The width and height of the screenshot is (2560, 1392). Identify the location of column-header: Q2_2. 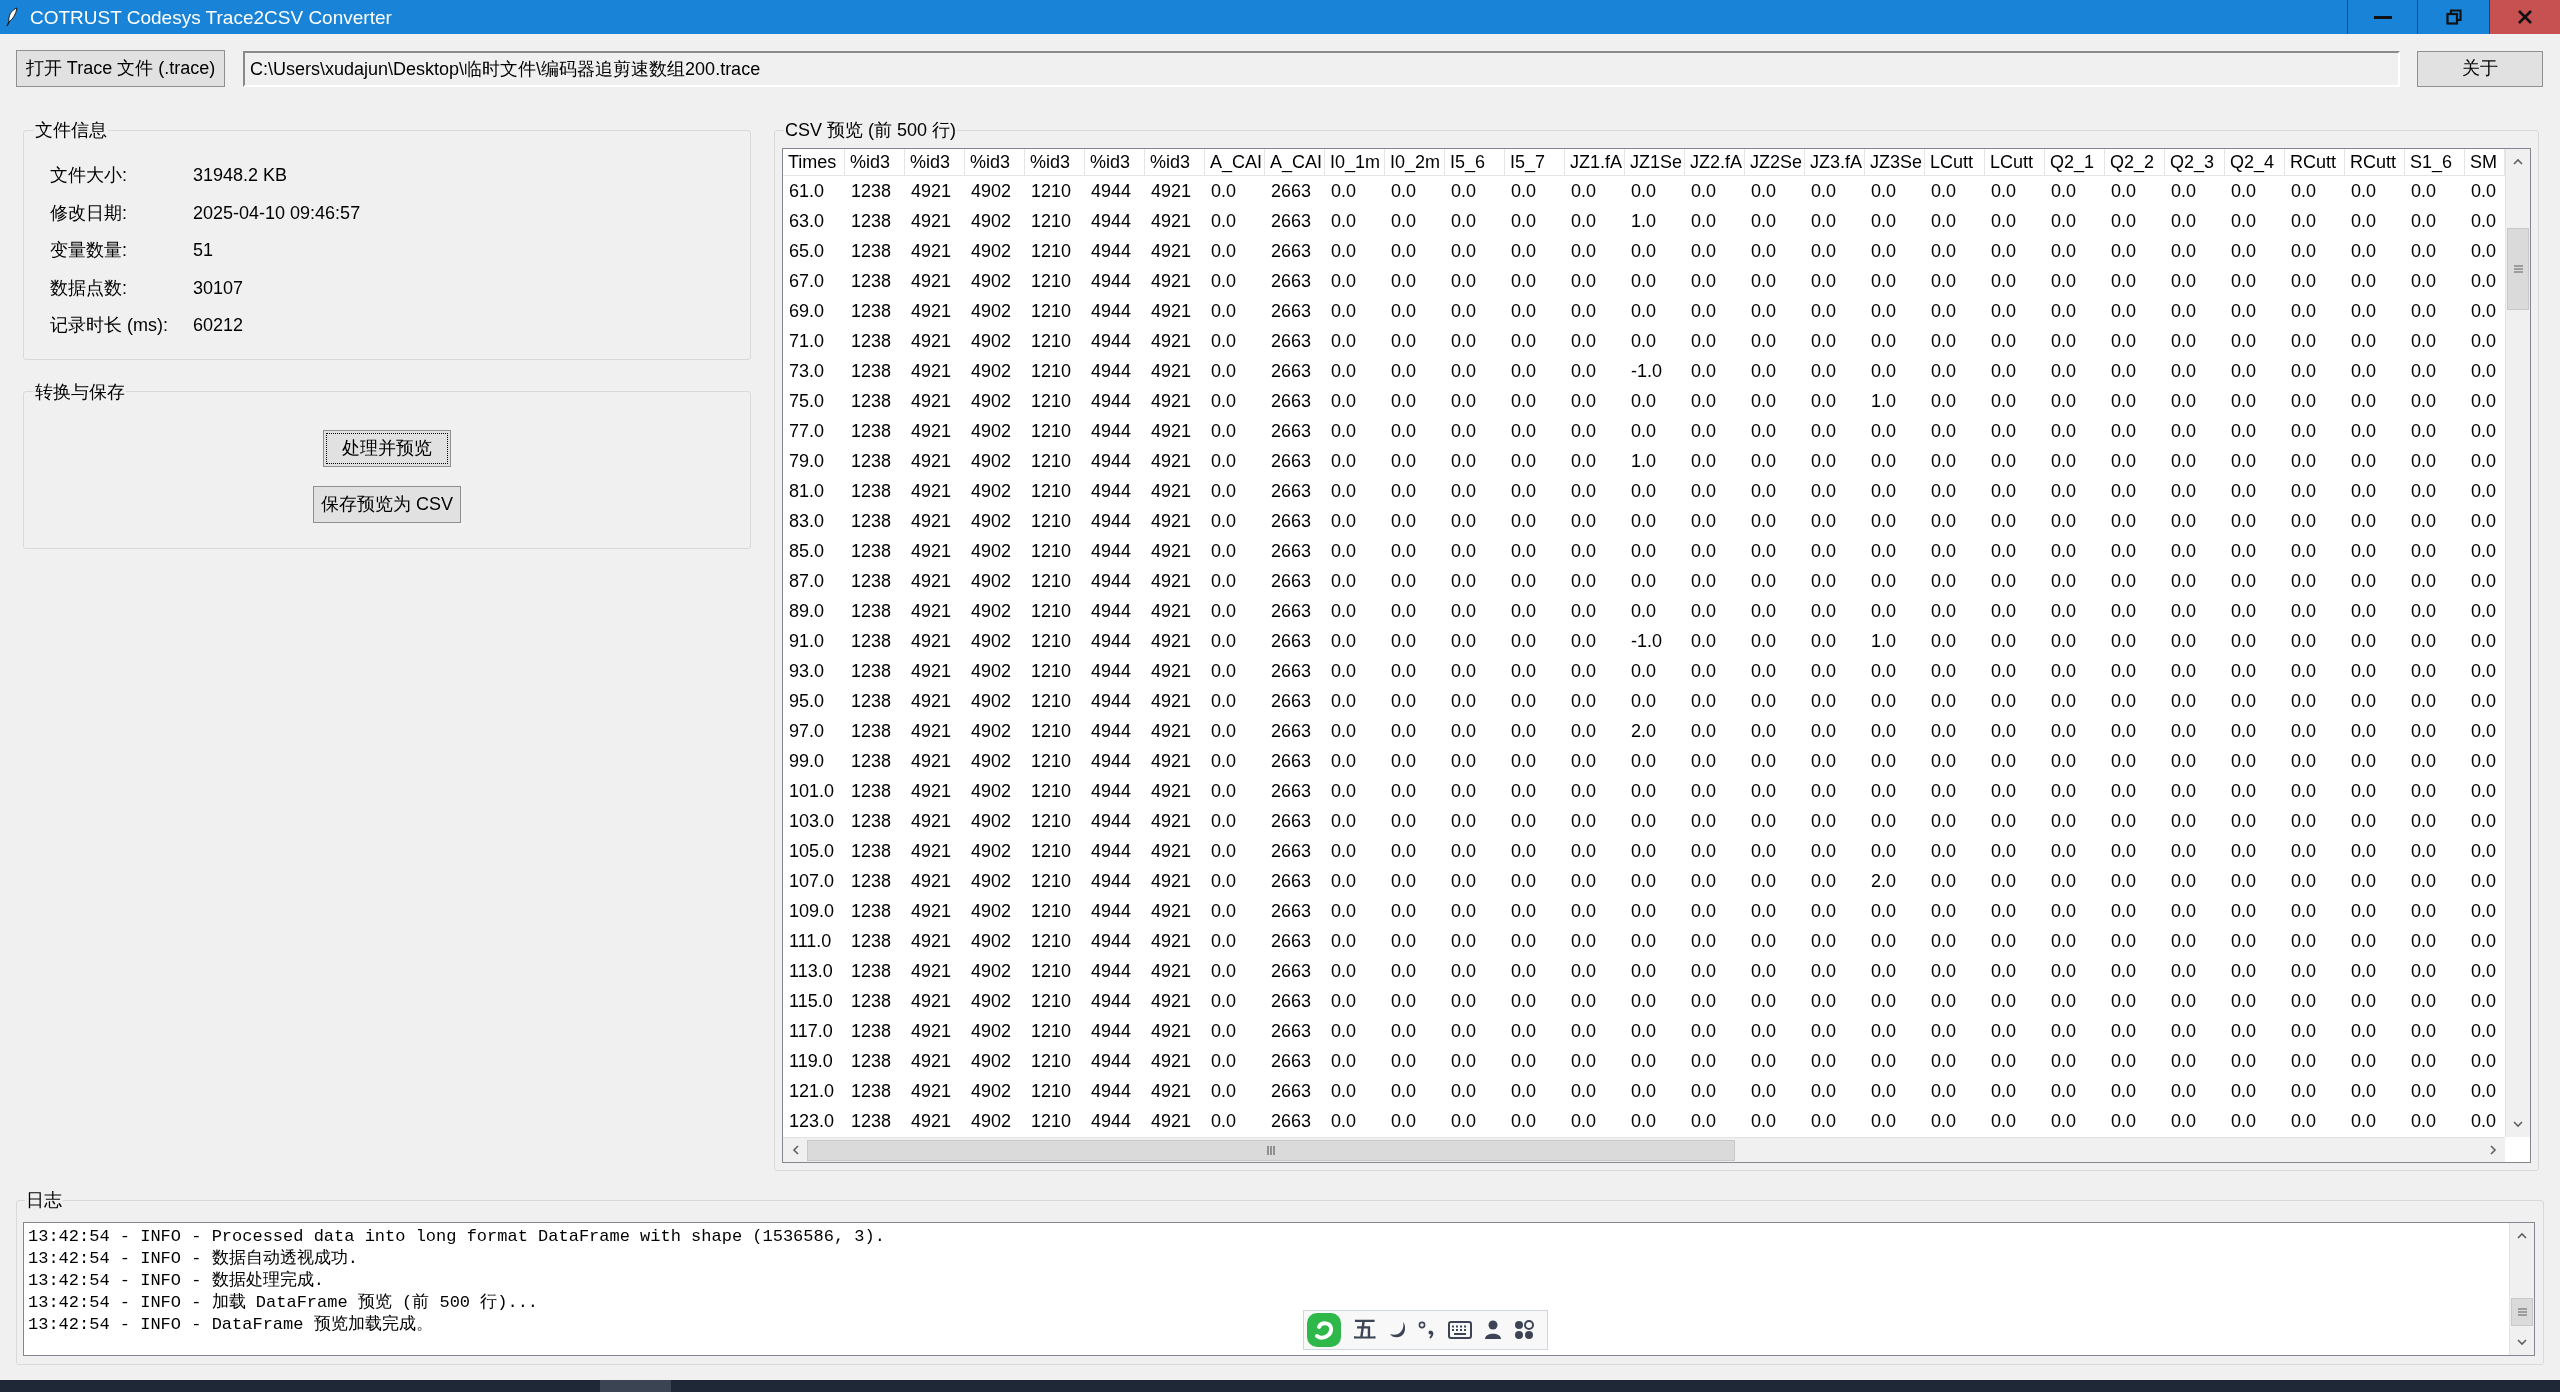
(2135, 162).